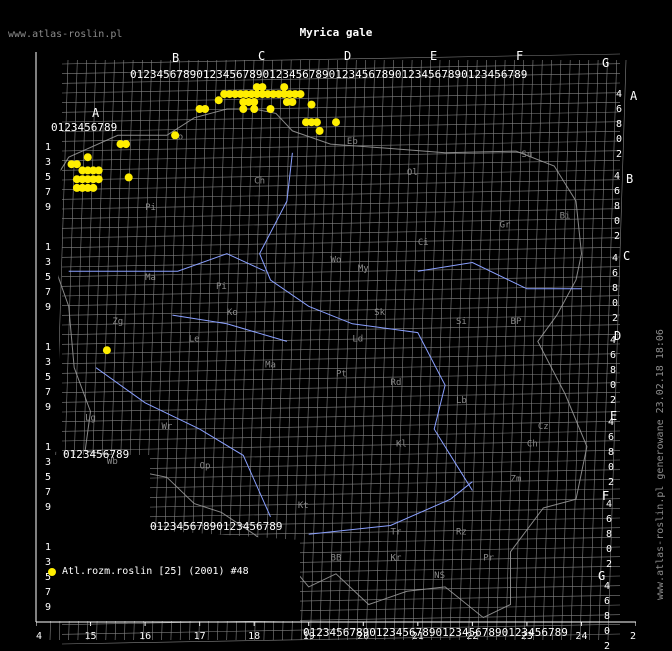  What do you see at coordinates (461, 322) in the screenshot?
I see `region-label: Si` at bounding box center [461, 322].